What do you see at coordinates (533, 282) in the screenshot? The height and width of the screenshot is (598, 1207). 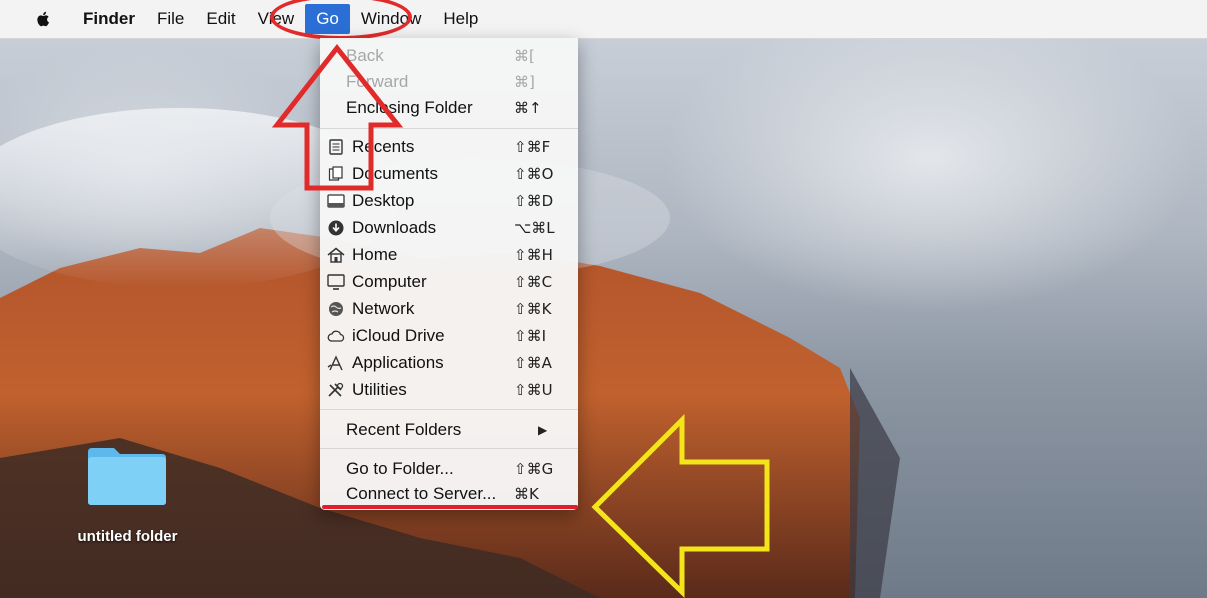 I see `shortcut-label: ⇧⌘C` at bounding box center [533, 282].